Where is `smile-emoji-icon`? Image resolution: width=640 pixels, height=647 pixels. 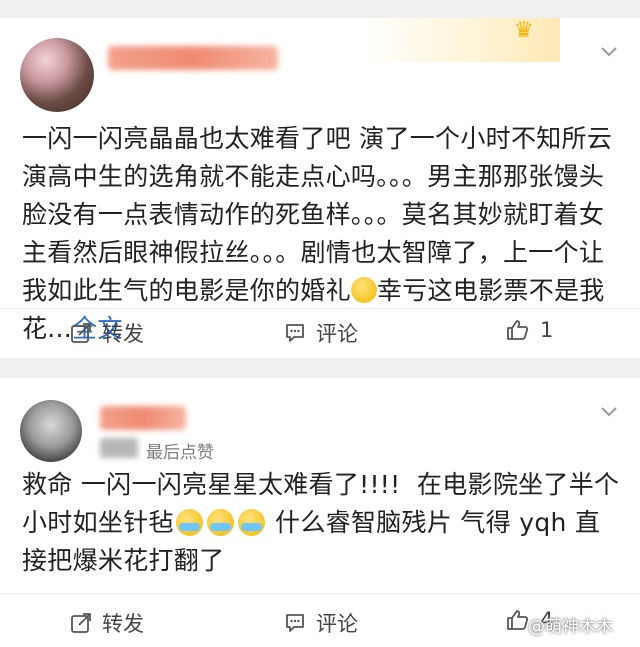 smile-emoji-icon is located at coordinates (363, 290).